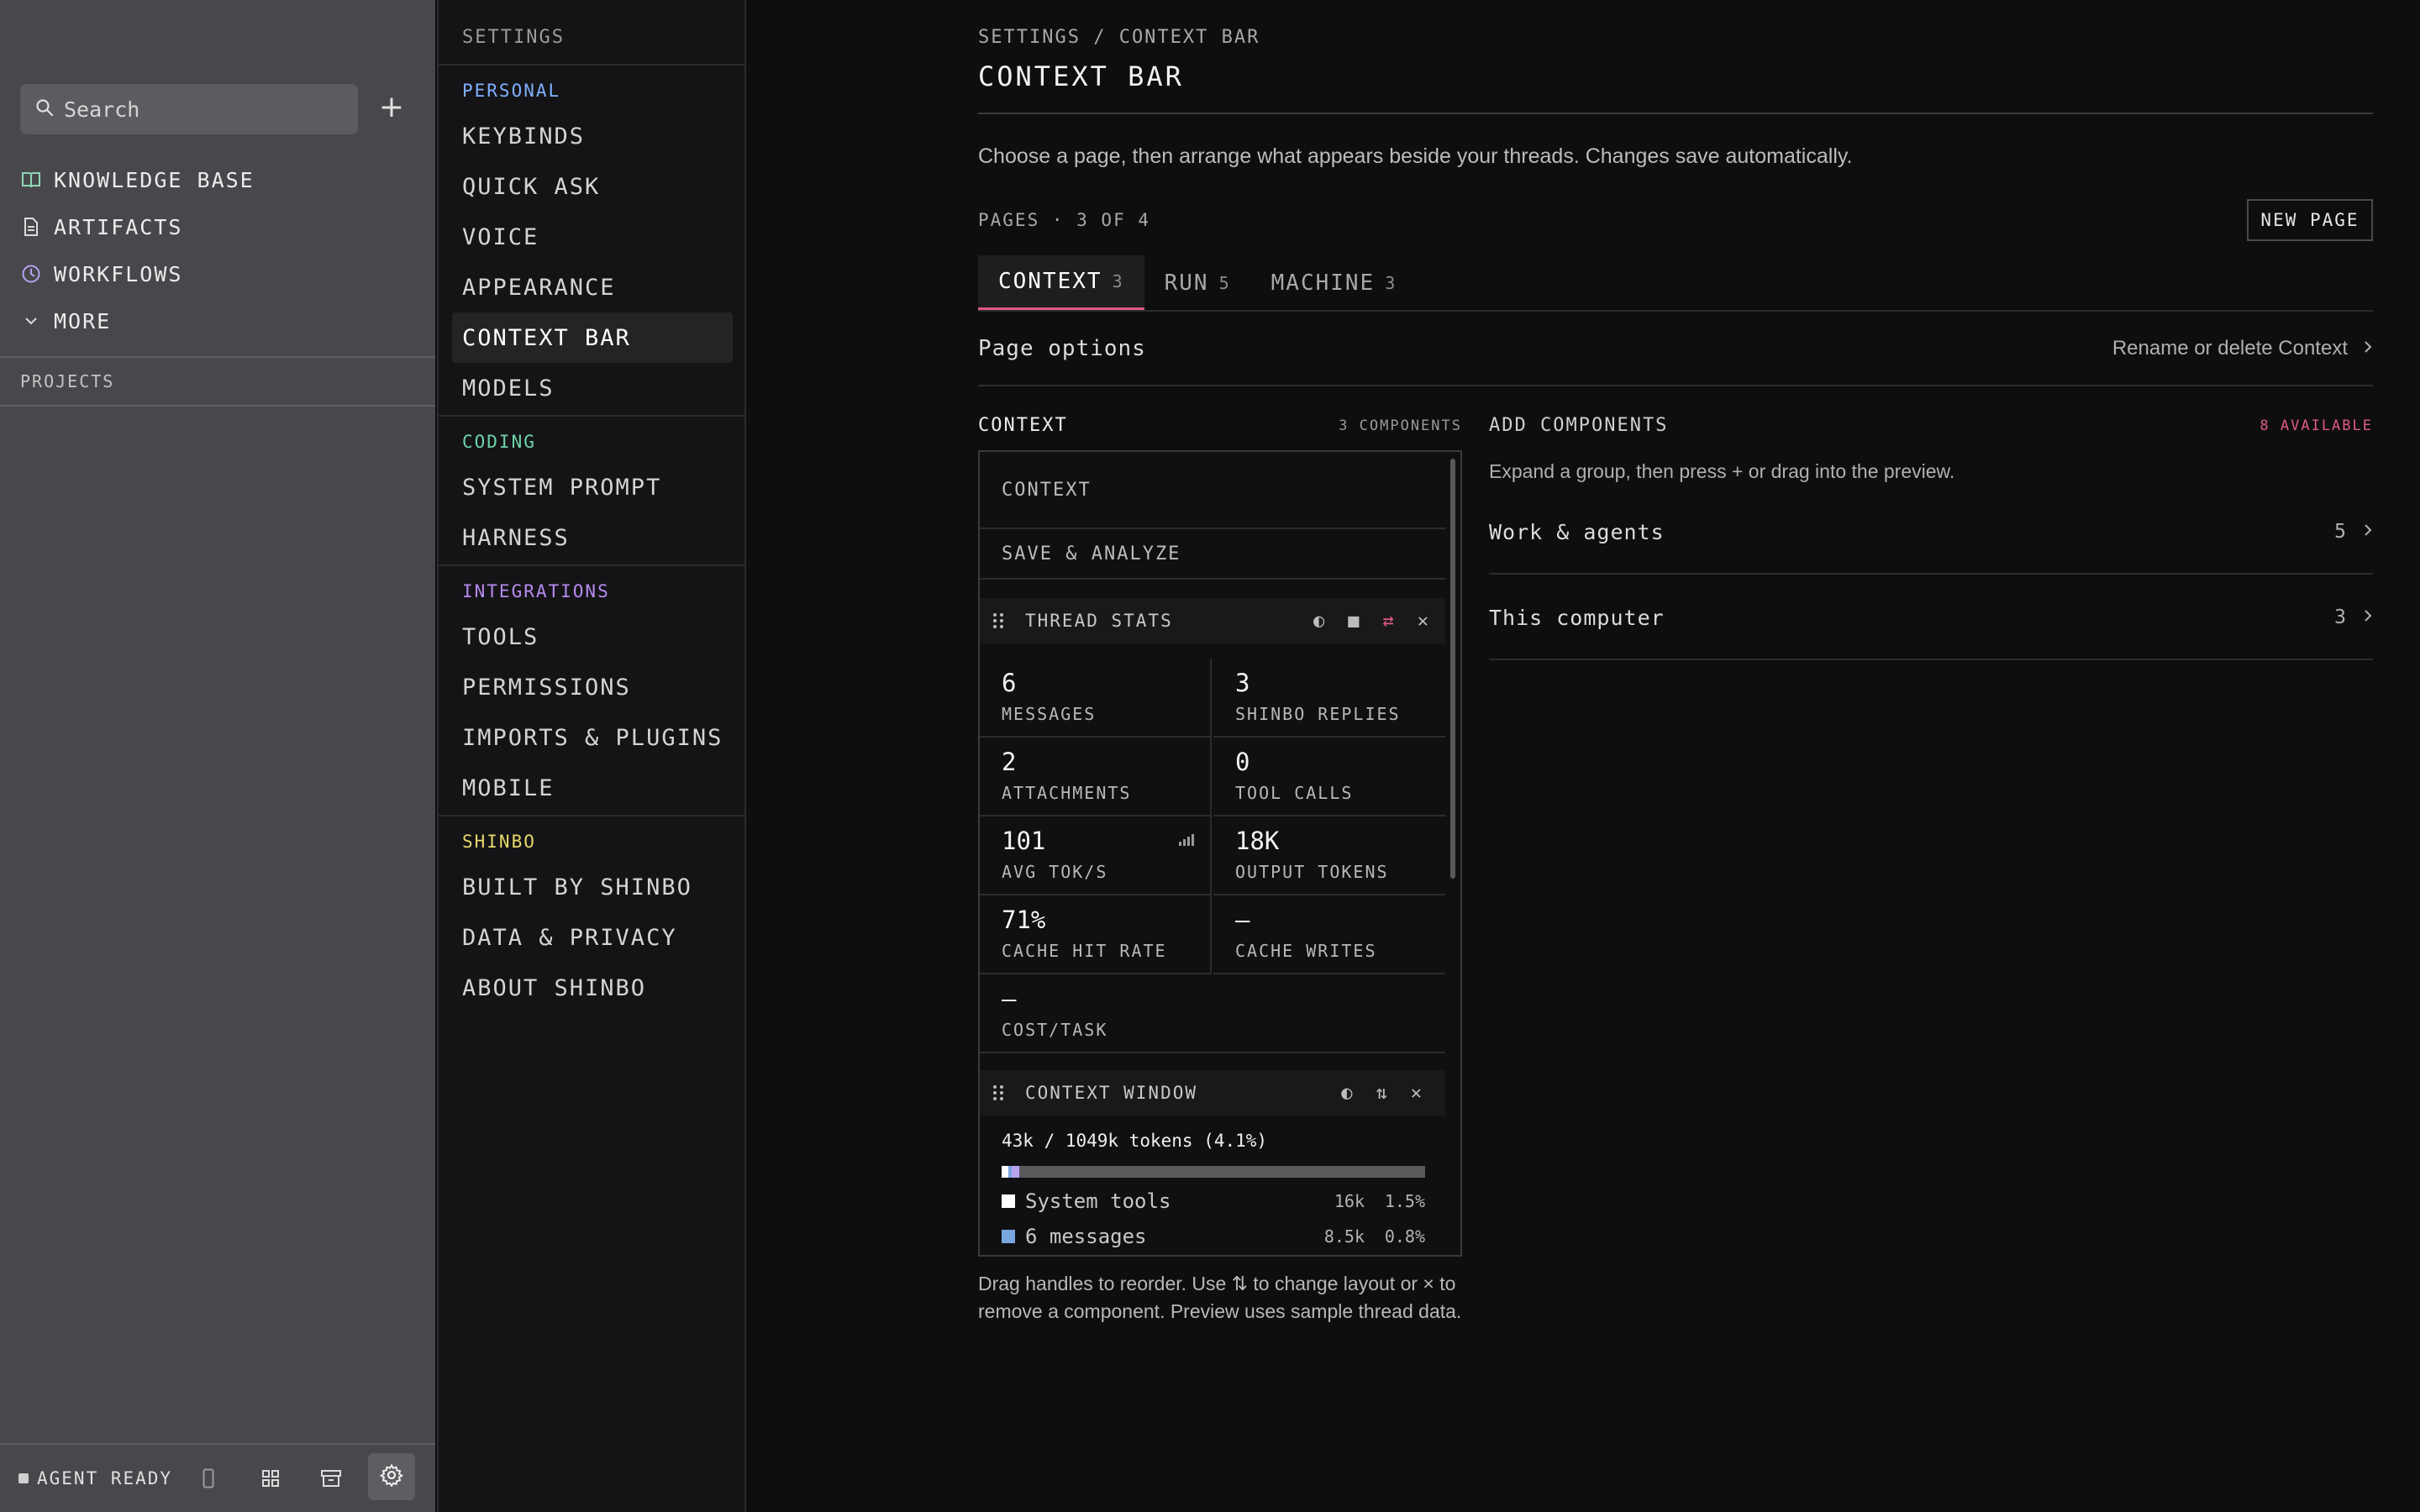 Image resolution: width=2420 pixels, height=1512 pixels. What do you see at coordinates (592, 788) in the screenshot?
I see `settings-item-mobile: MOBILE` at bounding box center [592, 788].